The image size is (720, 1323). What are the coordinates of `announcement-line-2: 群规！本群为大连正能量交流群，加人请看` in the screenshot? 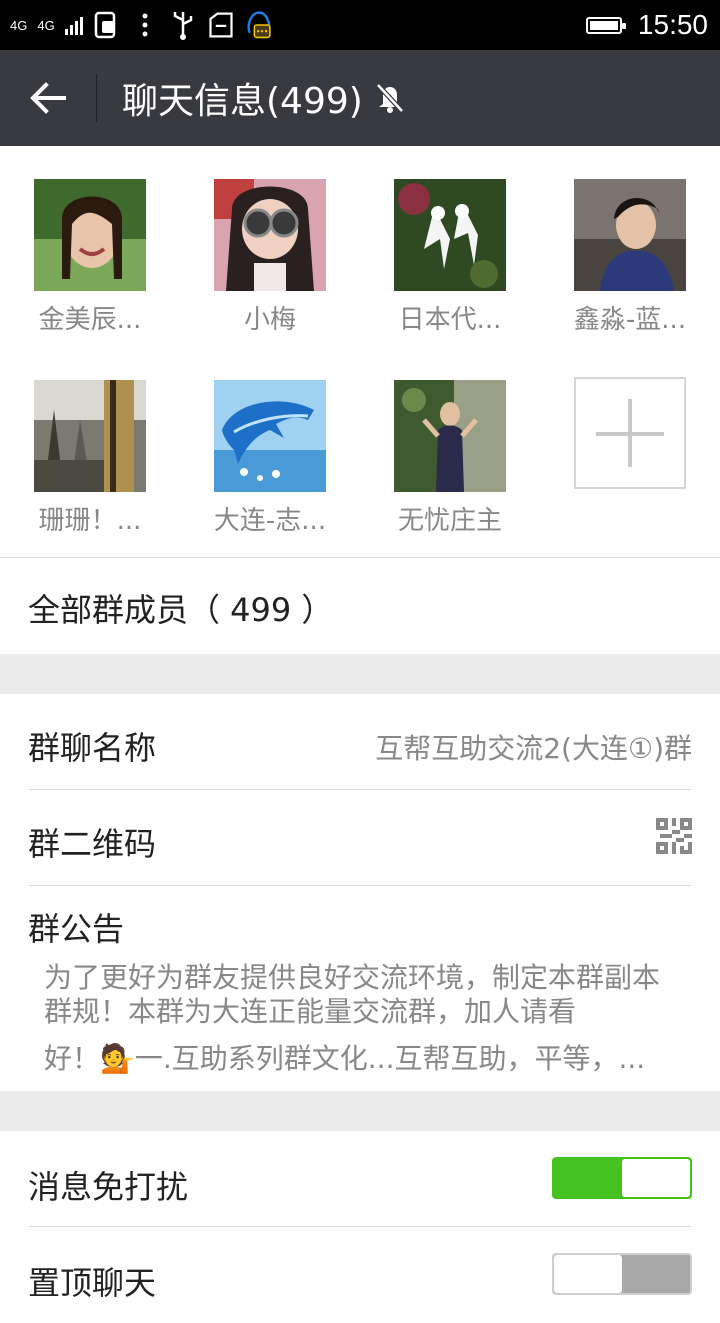 It's located at (310, 1011).